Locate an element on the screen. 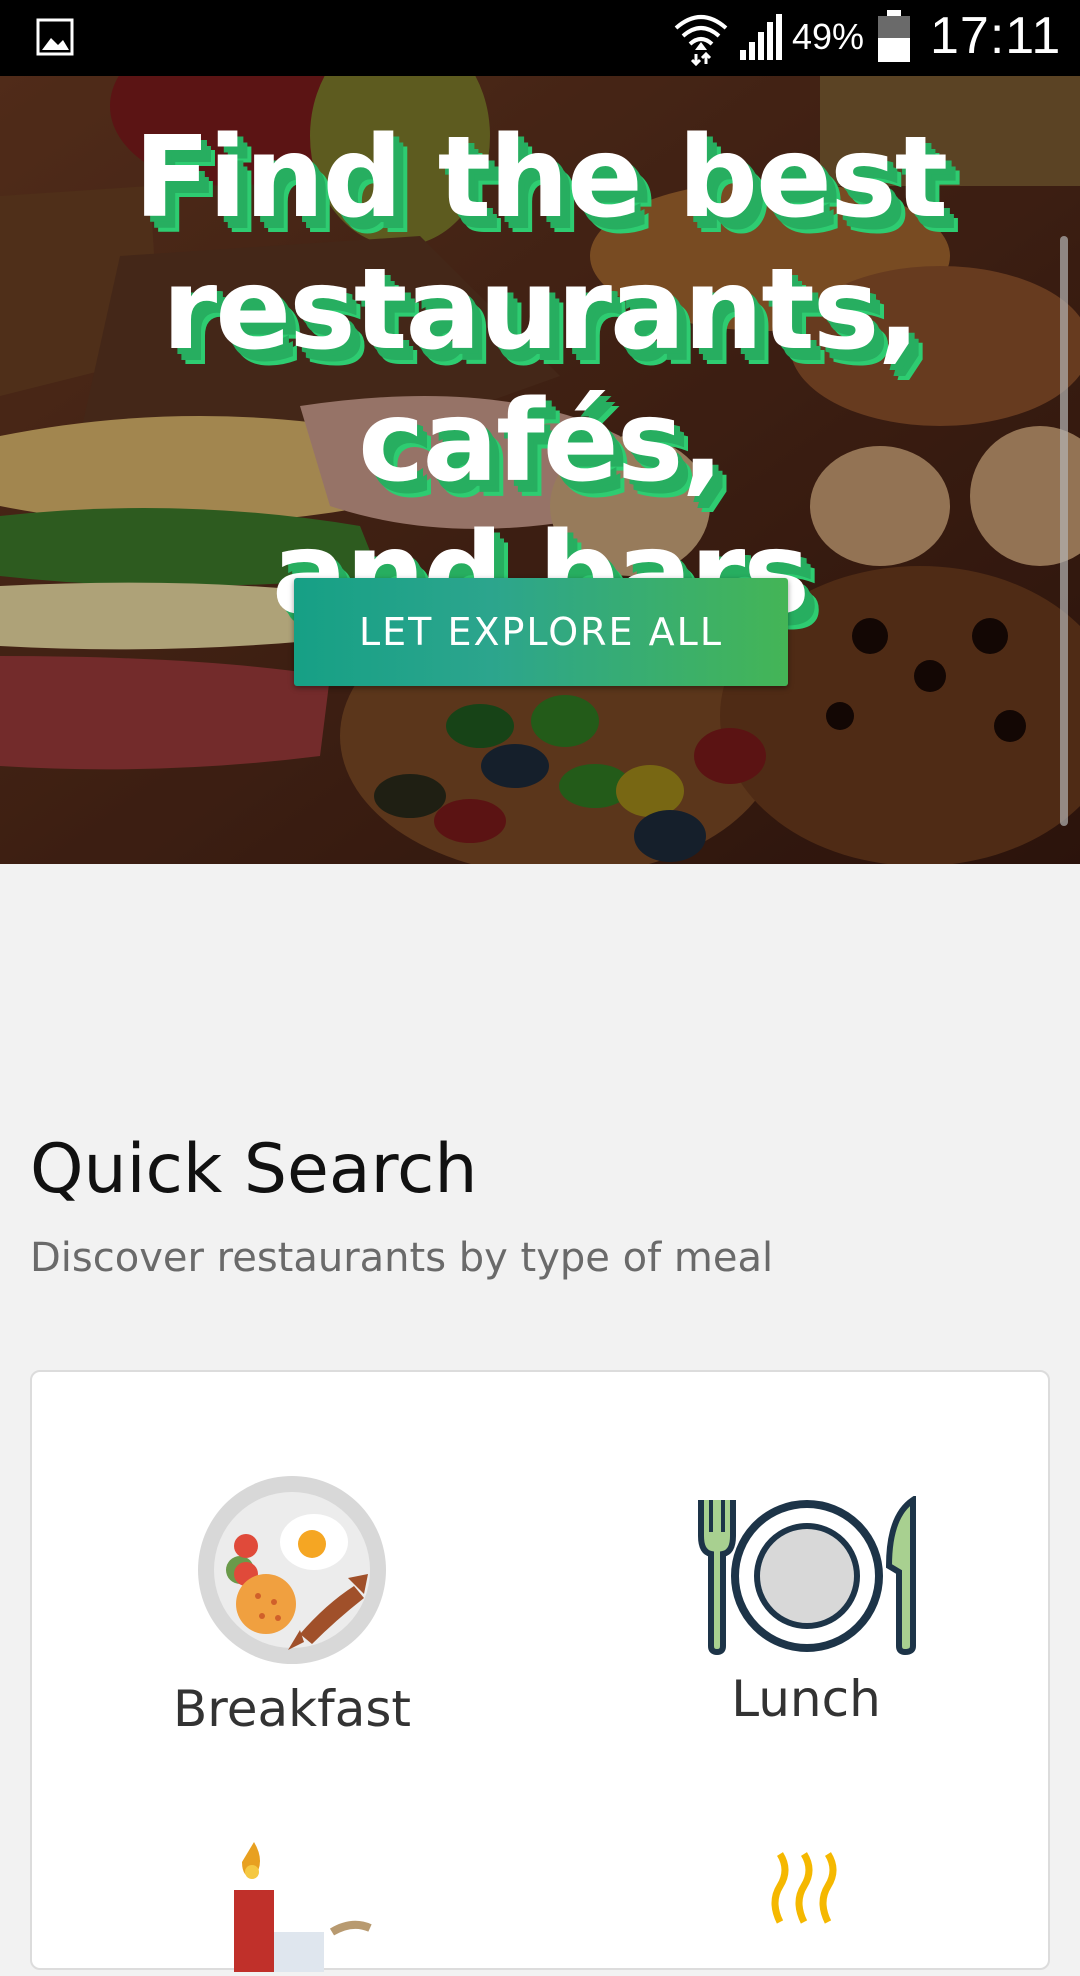  candle-icon is located at coordinates (303, 1909).